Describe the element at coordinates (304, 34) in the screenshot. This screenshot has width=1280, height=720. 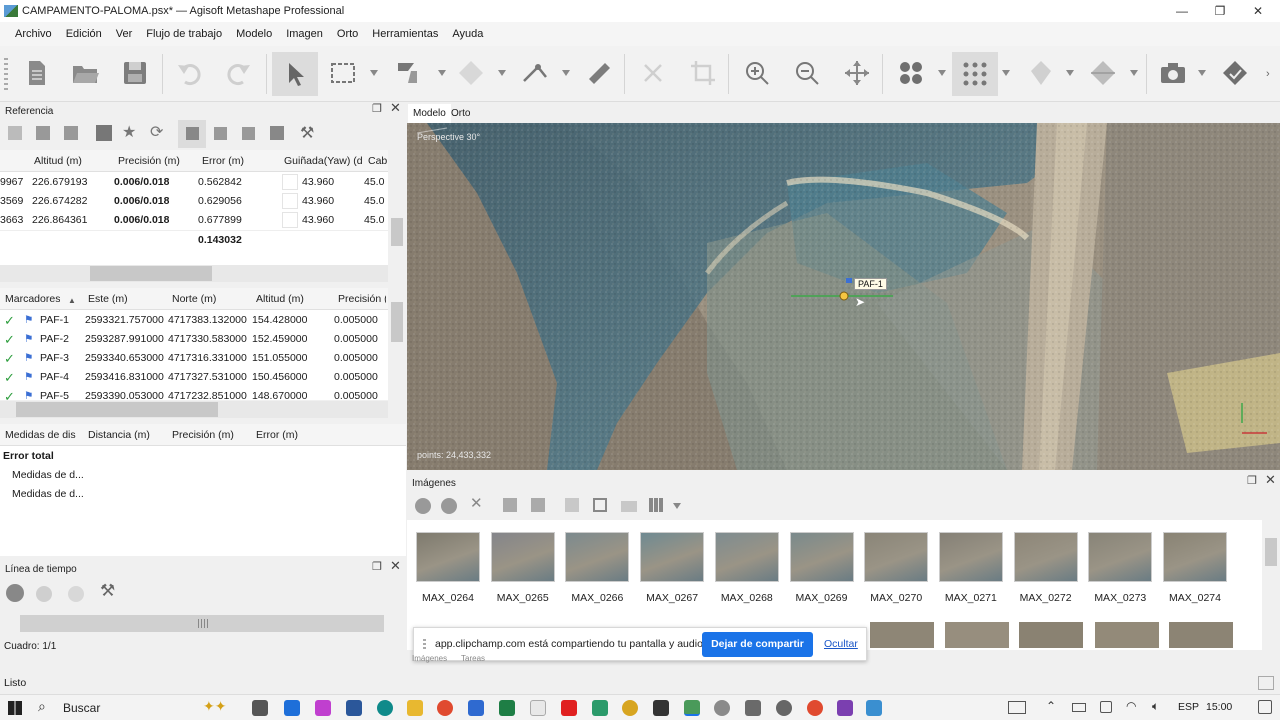
I see `menu-imagen: Imagen` at that location.